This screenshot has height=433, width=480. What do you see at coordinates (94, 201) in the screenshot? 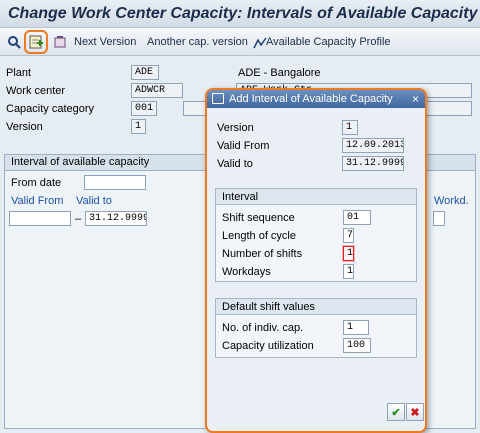
I see `valid-to-column-header: Valid to` at bounding box center [94, 201].